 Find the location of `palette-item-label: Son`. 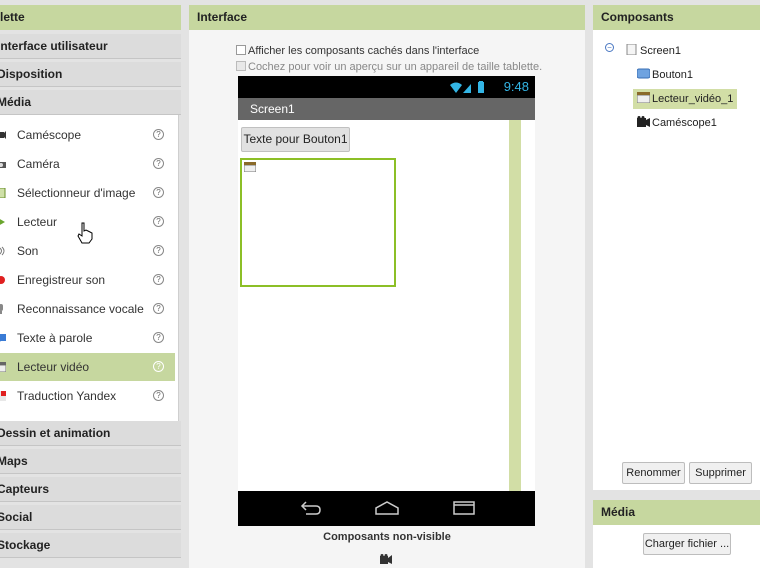

palette-item-label: Son is located at coordinates (28, 251).